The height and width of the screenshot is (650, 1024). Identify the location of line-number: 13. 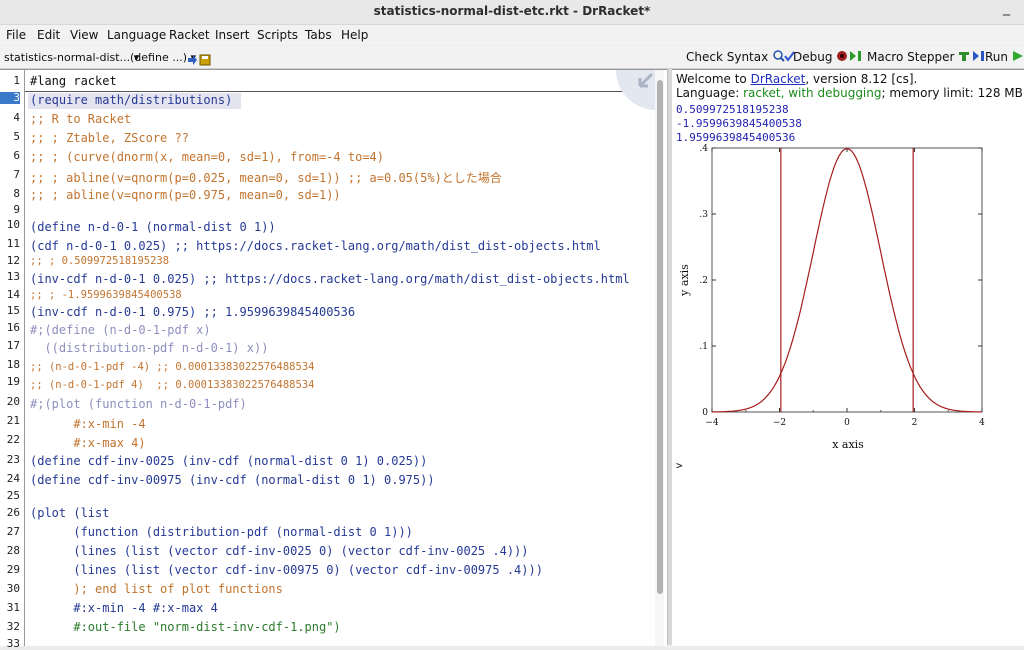
(10, 276).